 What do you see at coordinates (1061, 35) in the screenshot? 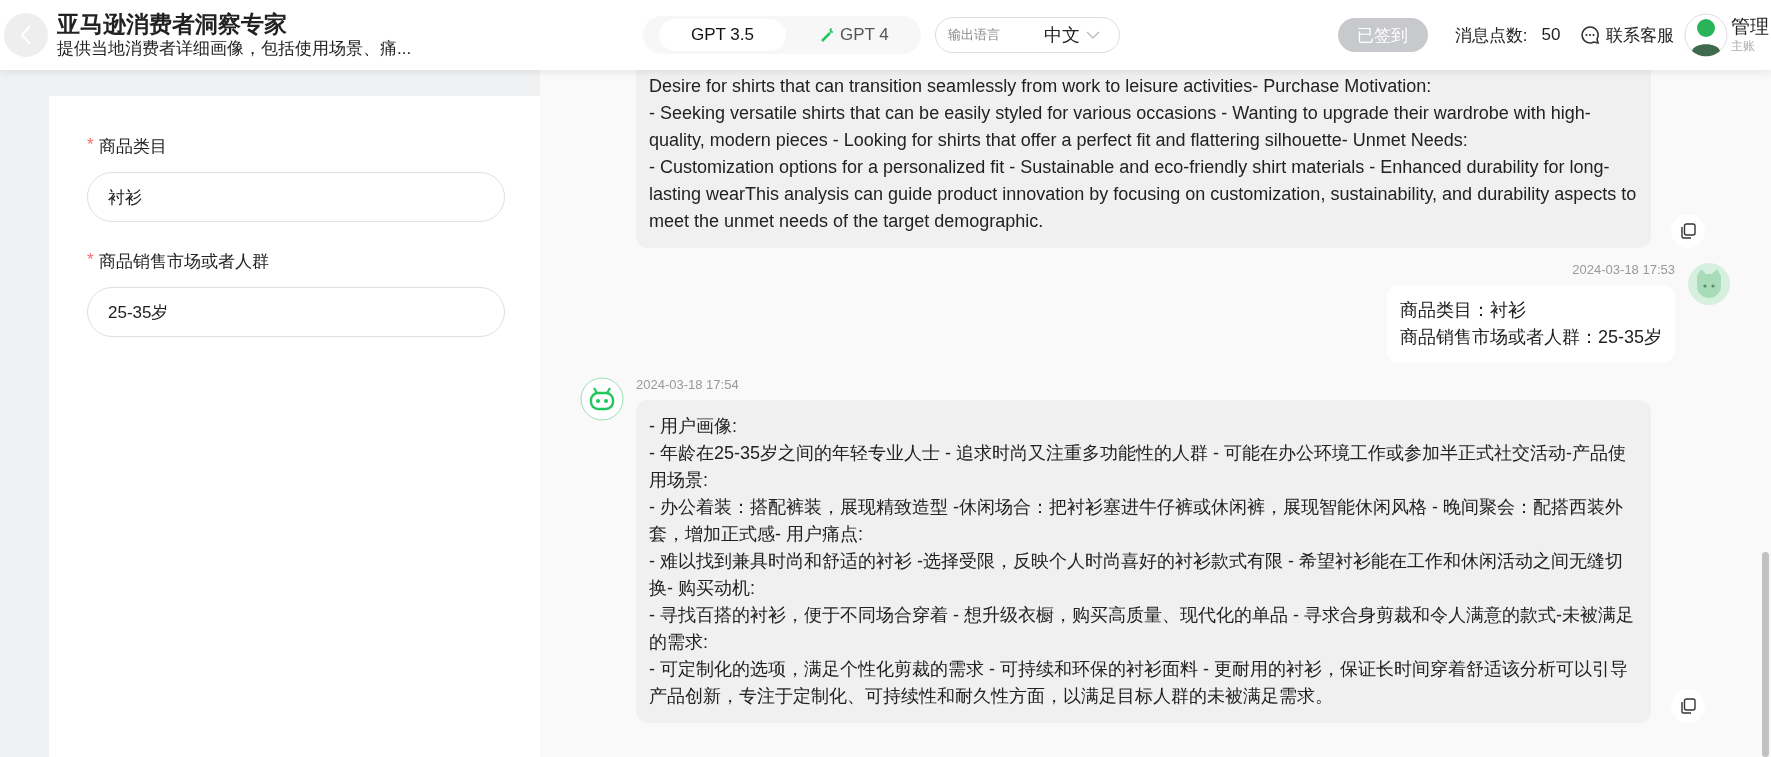
I see `select-value: 中文` at bounding box center [1061, 35].